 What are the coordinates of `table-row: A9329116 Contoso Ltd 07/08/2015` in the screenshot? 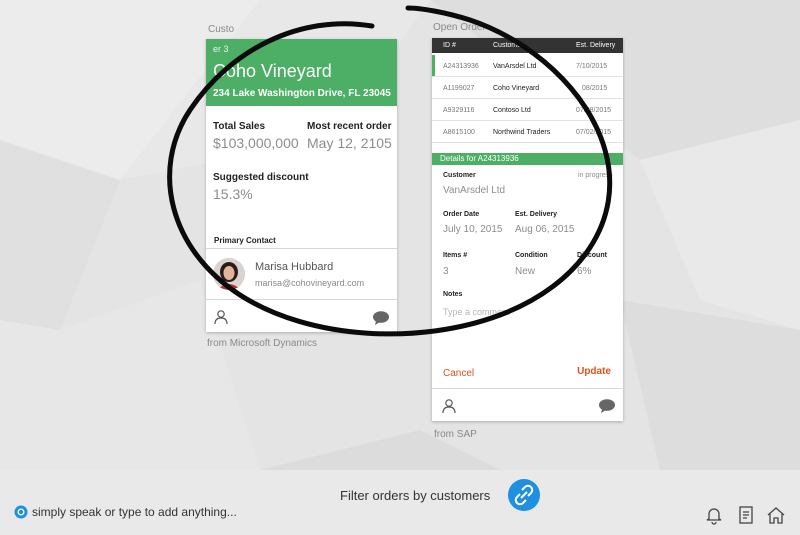 It's located at (527, 110).